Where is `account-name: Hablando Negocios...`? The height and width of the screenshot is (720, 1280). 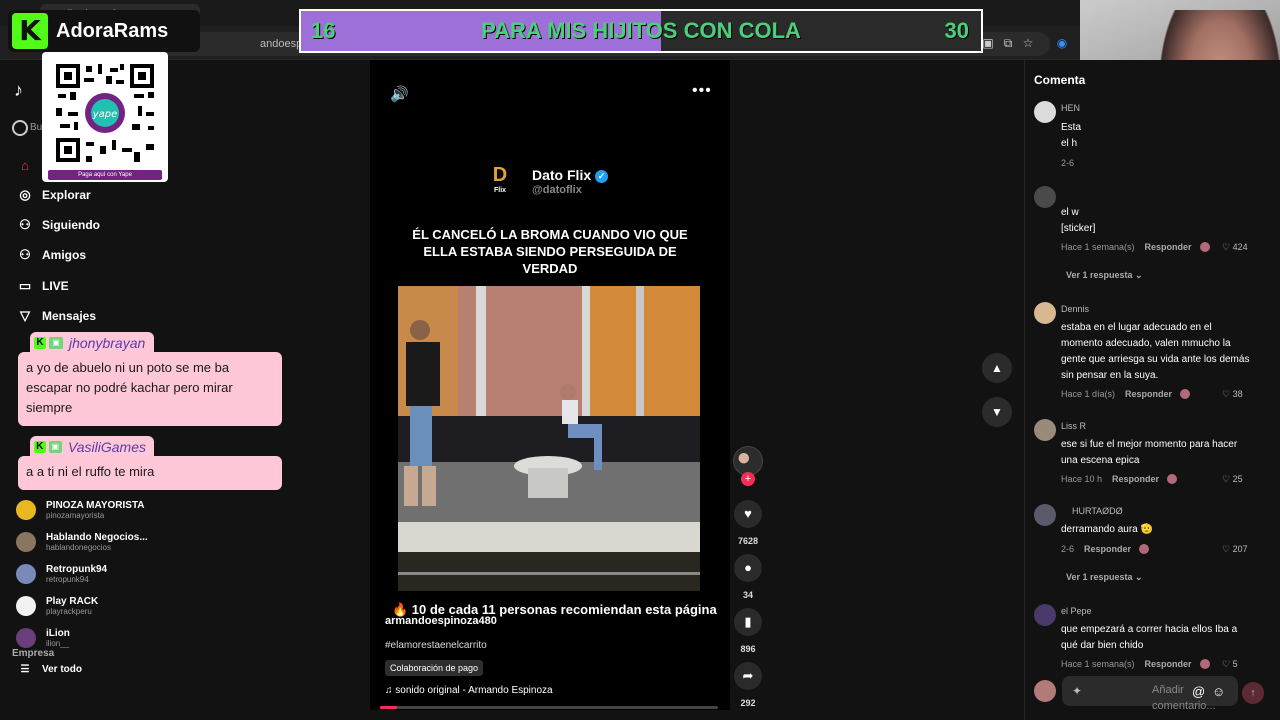
account-name: Hablando Negocios... is located at coordinates (97, 537).